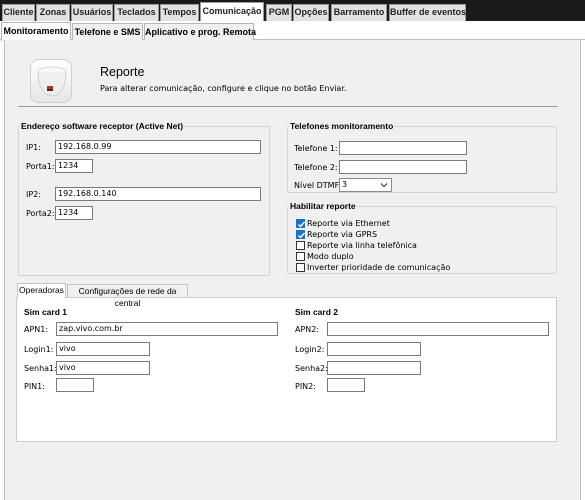 The image size is (585, 500). I want to click on ip2-label: IP2:, so click(33, 194).